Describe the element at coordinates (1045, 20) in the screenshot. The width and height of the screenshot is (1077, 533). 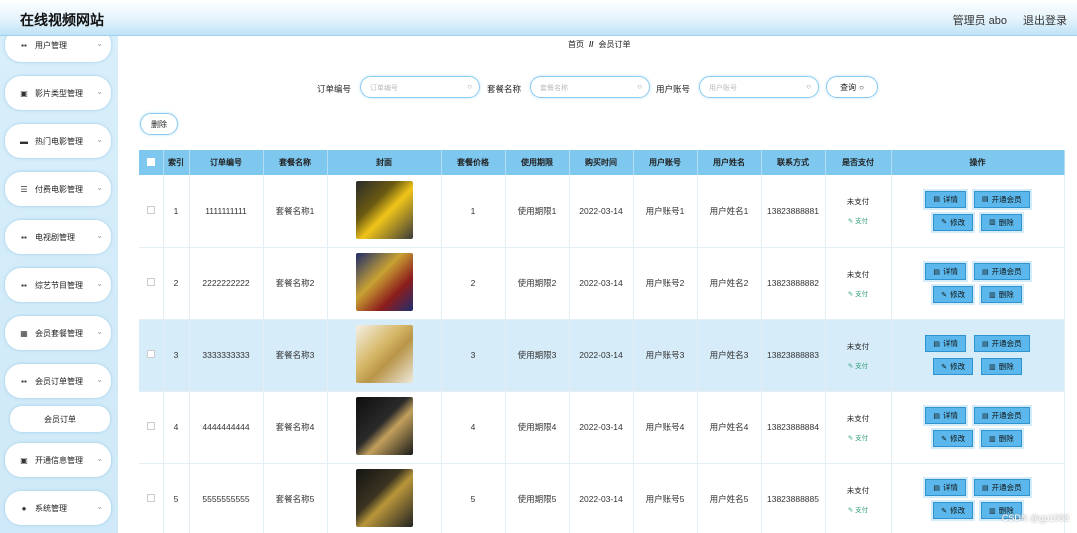
I see `logout-link: 退出登录` at that location.